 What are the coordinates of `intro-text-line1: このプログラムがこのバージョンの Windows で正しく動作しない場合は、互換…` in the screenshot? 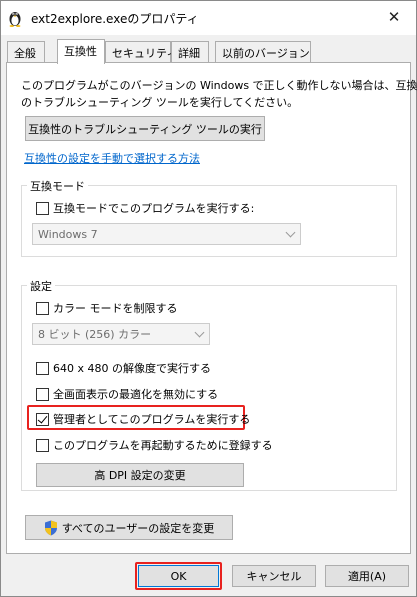 It's located at (219, 85).